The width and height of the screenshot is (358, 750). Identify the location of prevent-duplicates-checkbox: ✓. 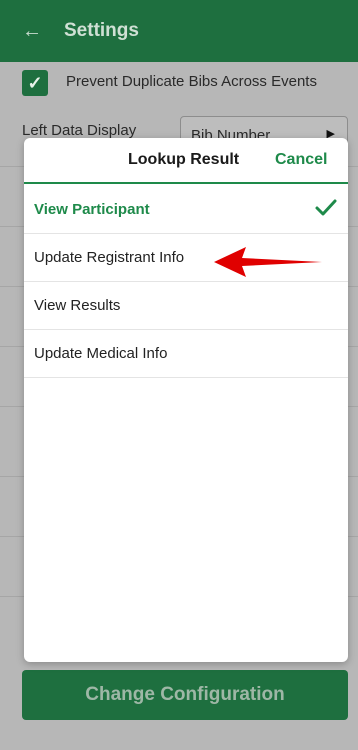
(35, 83).